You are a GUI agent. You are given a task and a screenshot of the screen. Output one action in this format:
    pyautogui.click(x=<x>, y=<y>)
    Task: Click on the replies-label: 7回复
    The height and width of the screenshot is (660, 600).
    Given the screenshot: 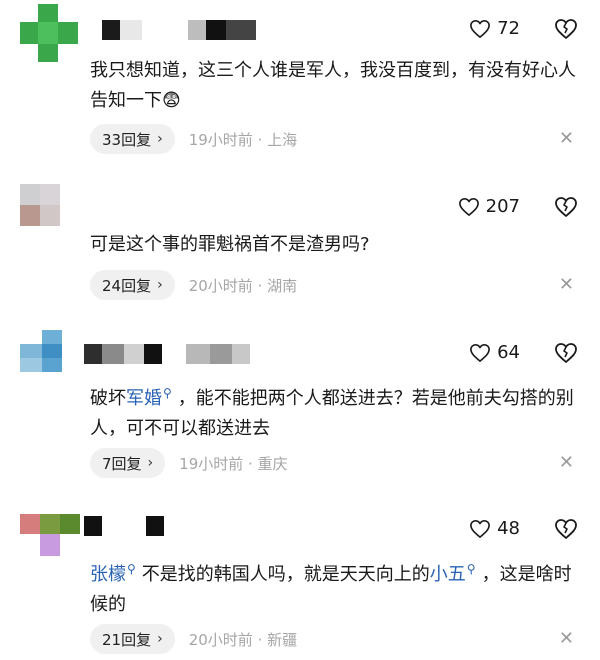 What is the action you would take?
    pyautogui.click(x=122, y=463)
    